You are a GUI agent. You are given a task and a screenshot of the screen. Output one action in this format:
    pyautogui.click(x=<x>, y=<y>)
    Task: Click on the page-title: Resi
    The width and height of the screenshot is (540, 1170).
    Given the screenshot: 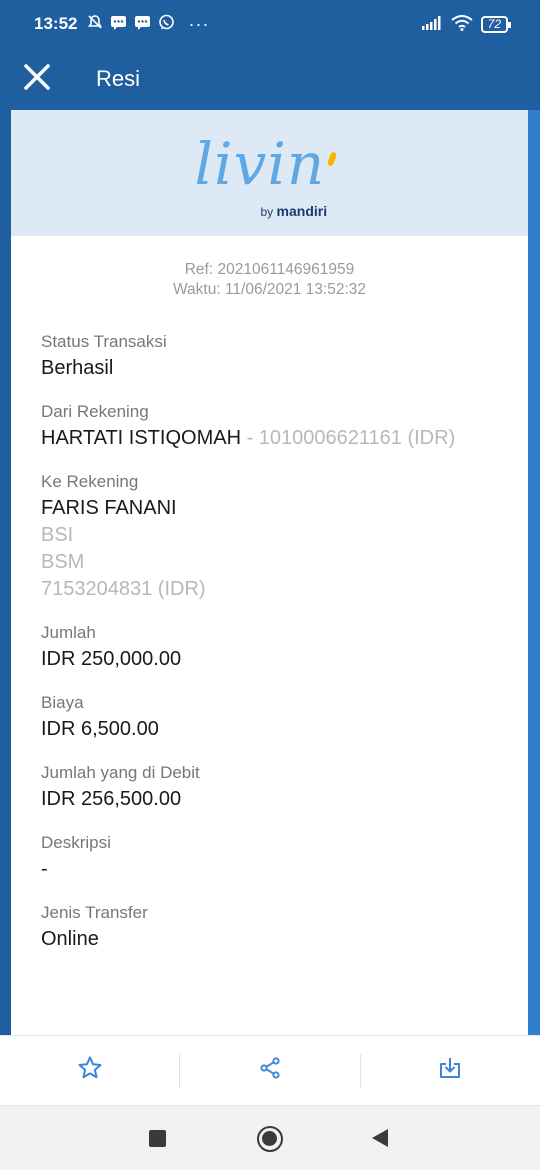 What is the action you would take?
    pyautogui.click(x=118, y=78)
    